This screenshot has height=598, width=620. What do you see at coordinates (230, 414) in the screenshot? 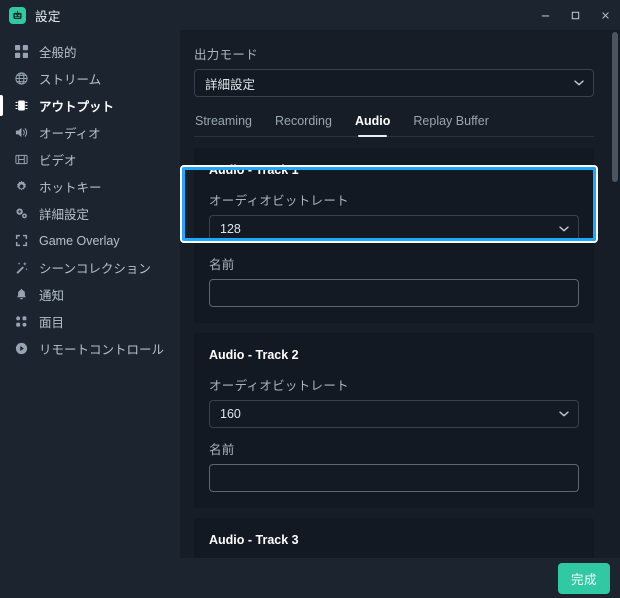
I see `bitrate-value: 160` at bounding box center [230, 414].